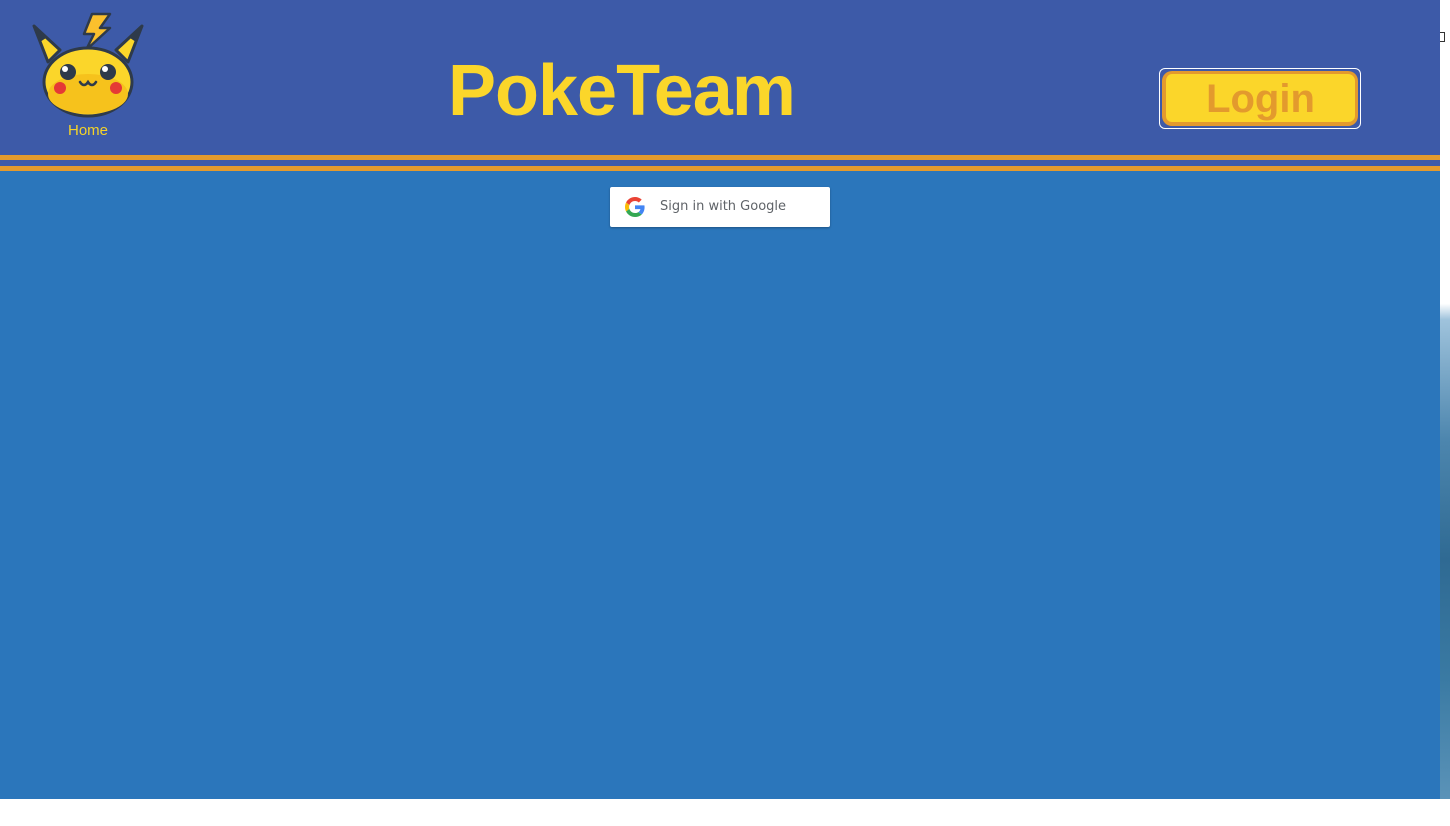 The width and height of the screenshot is (1450, 826). Describe the element at coordinates (1445, 399) in the screenshot. I see `desktop-background-strip` at that location.